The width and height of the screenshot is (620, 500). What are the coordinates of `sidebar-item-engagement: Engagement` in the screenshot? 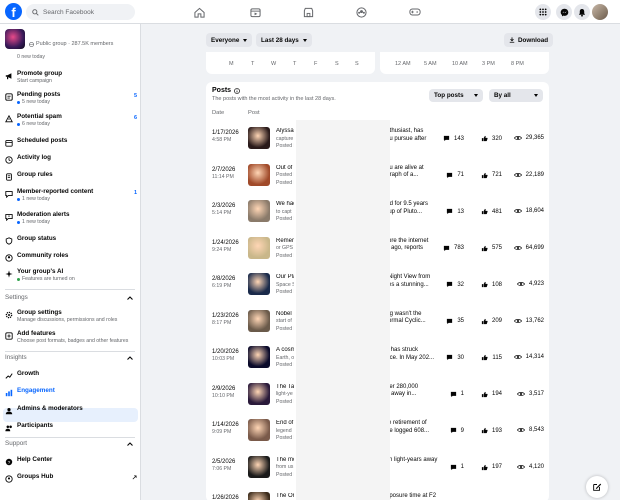 It's located at (70, 392).